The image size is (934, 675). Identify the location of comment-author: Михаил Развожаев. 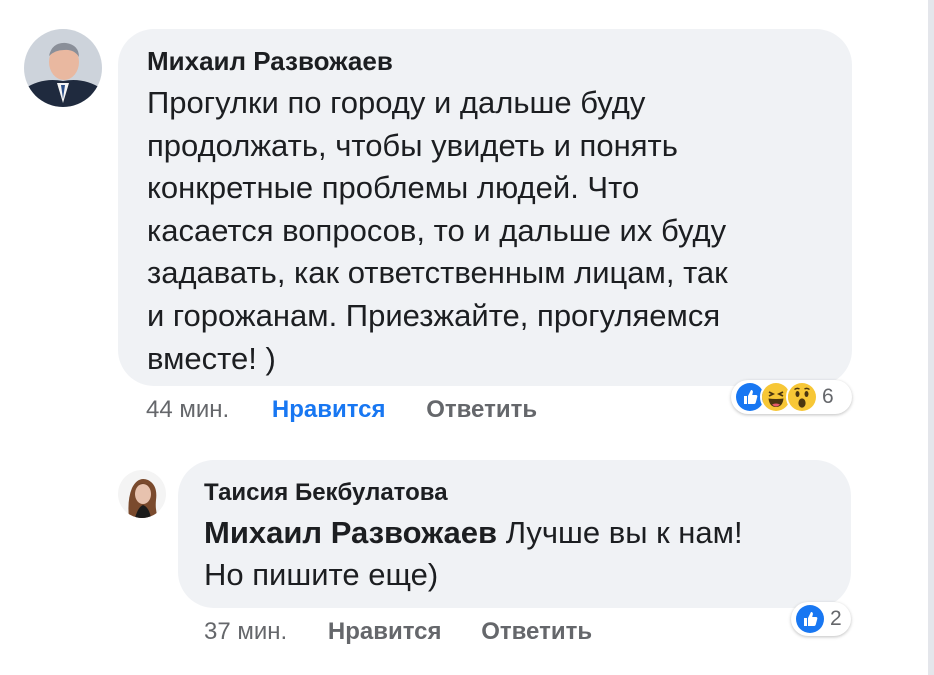
(270, 61).